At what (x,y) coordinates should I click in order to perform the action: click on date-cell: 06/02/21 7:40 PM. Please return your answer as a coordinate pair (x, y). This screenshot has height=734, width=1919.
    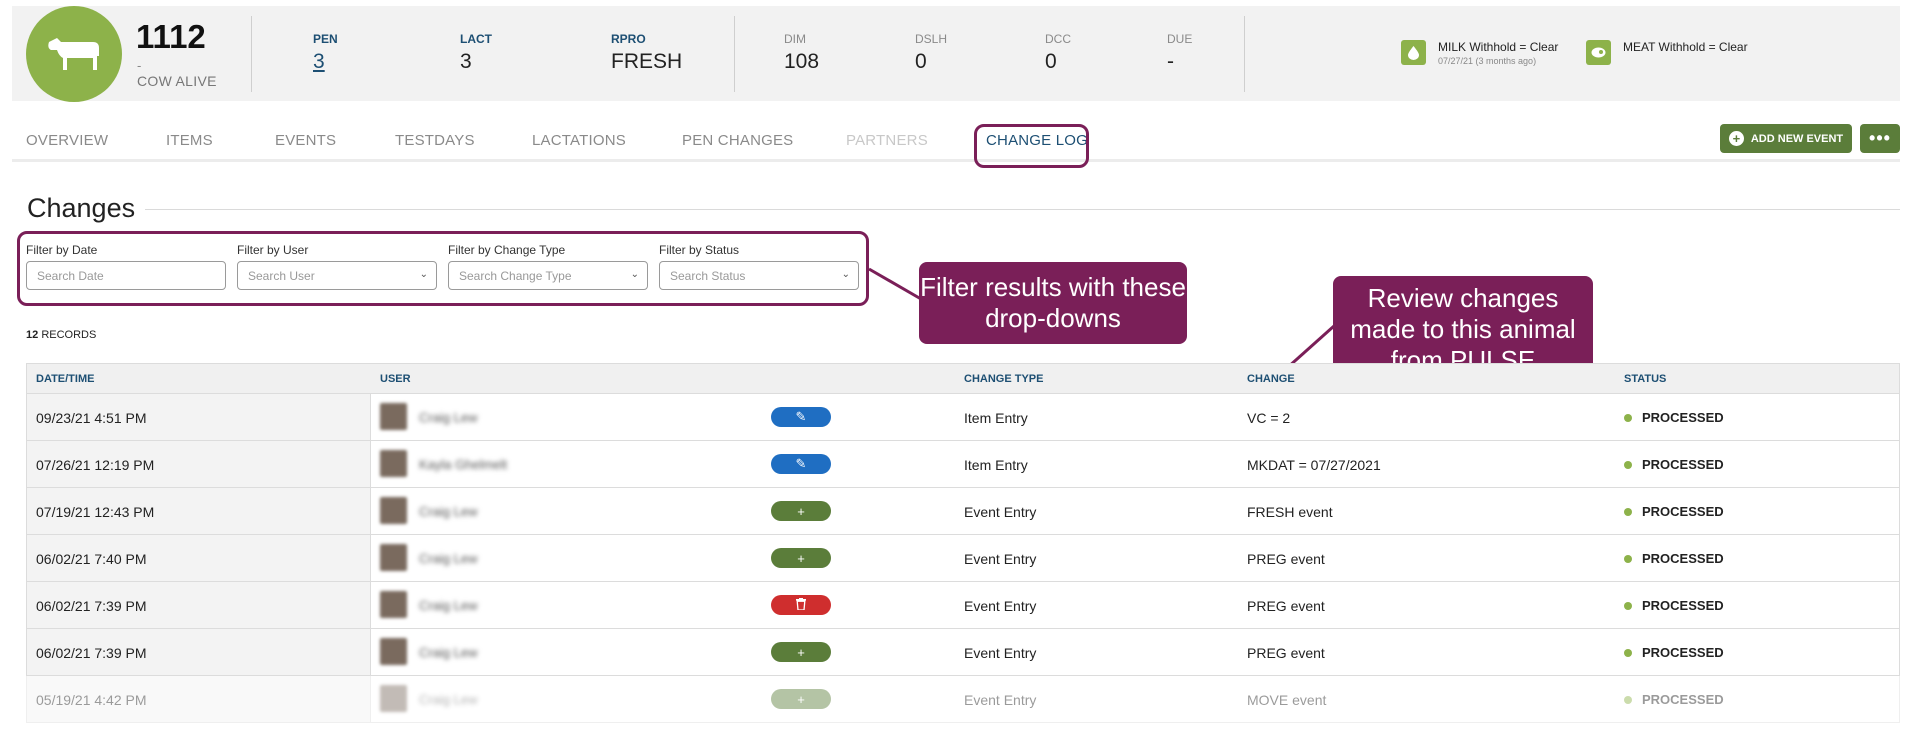
    Looking at the image, I should click on (199, 558).